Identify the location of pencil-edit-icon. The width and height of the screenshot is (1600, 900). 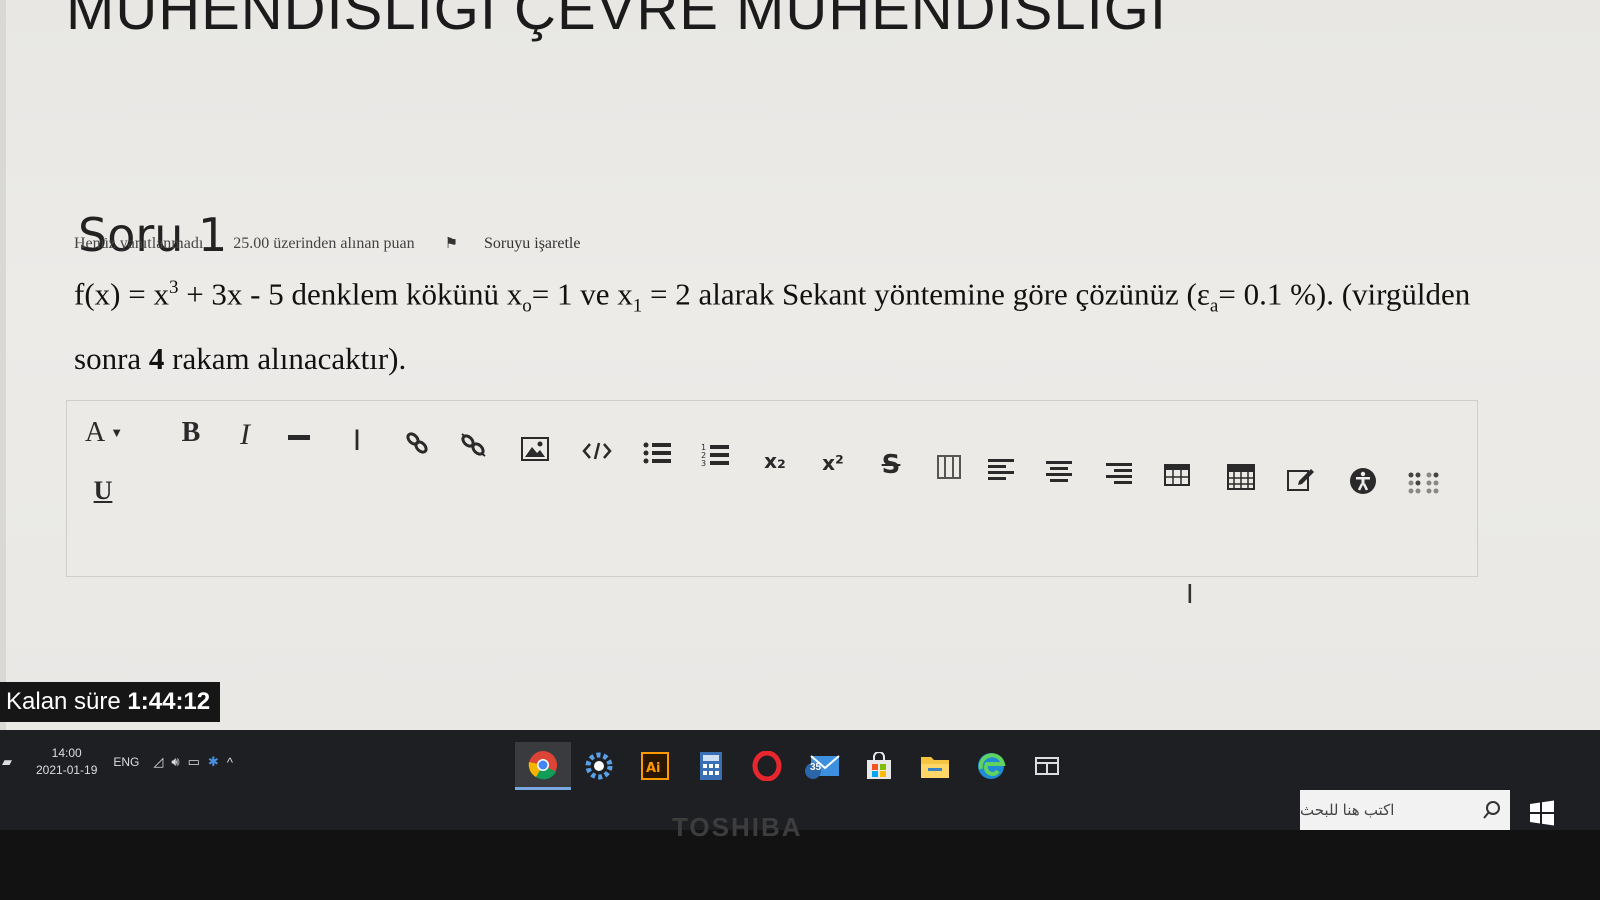
(1300, 480).